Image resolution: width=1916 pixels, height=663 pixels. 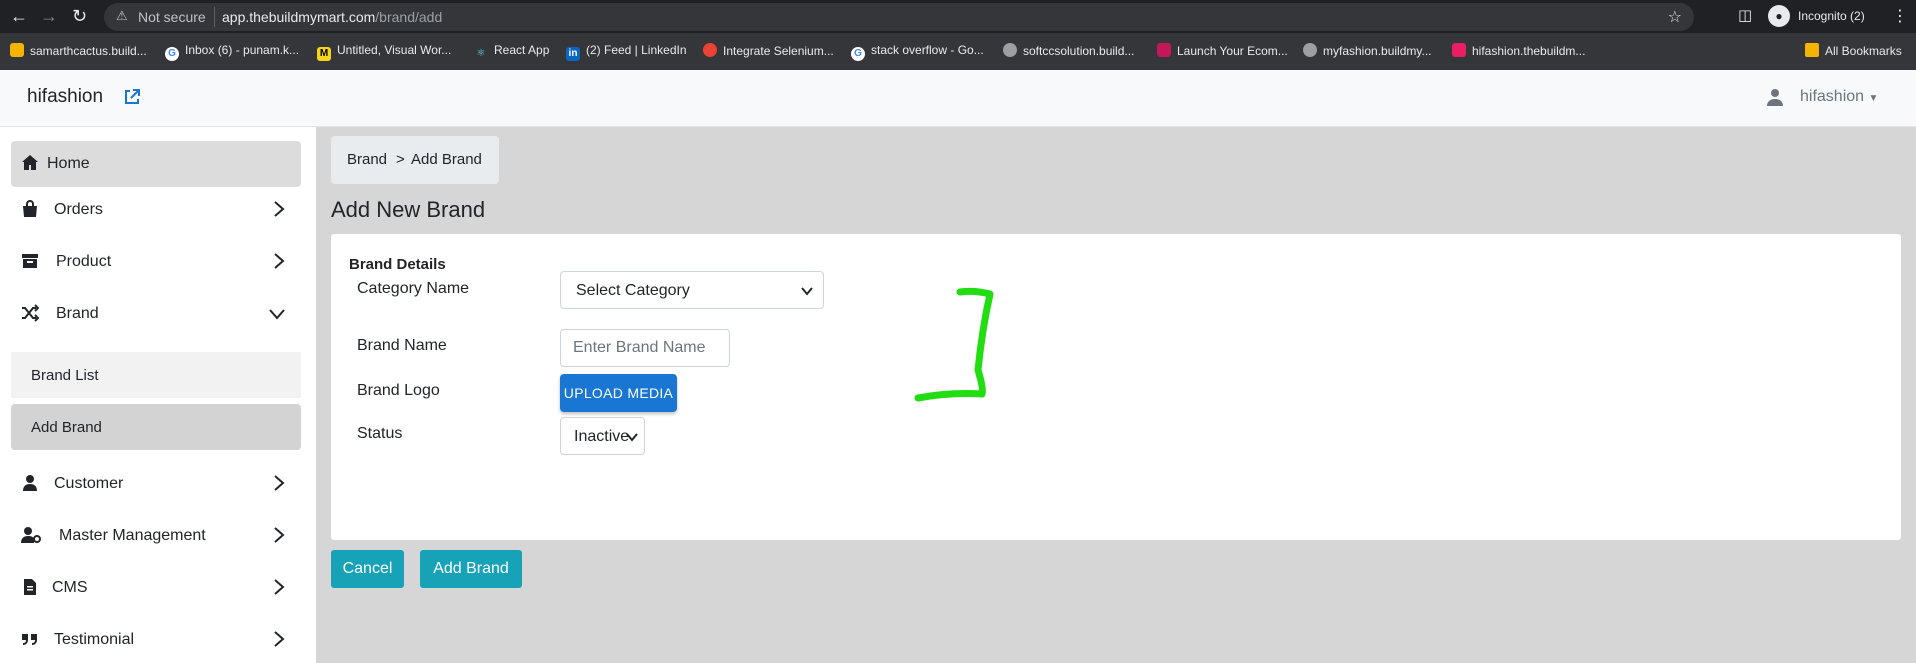 I want to click on sidebar-item-label: Testimonial, so click(x=94, y=639).